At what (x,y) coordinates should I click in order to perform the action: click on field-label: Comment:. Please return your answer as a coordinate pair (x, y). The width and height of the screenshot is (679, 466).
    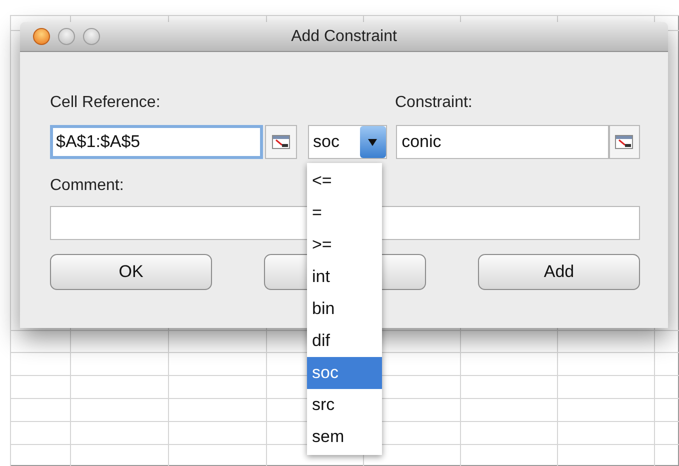
    Looking at the image, I should click on (87, 186).